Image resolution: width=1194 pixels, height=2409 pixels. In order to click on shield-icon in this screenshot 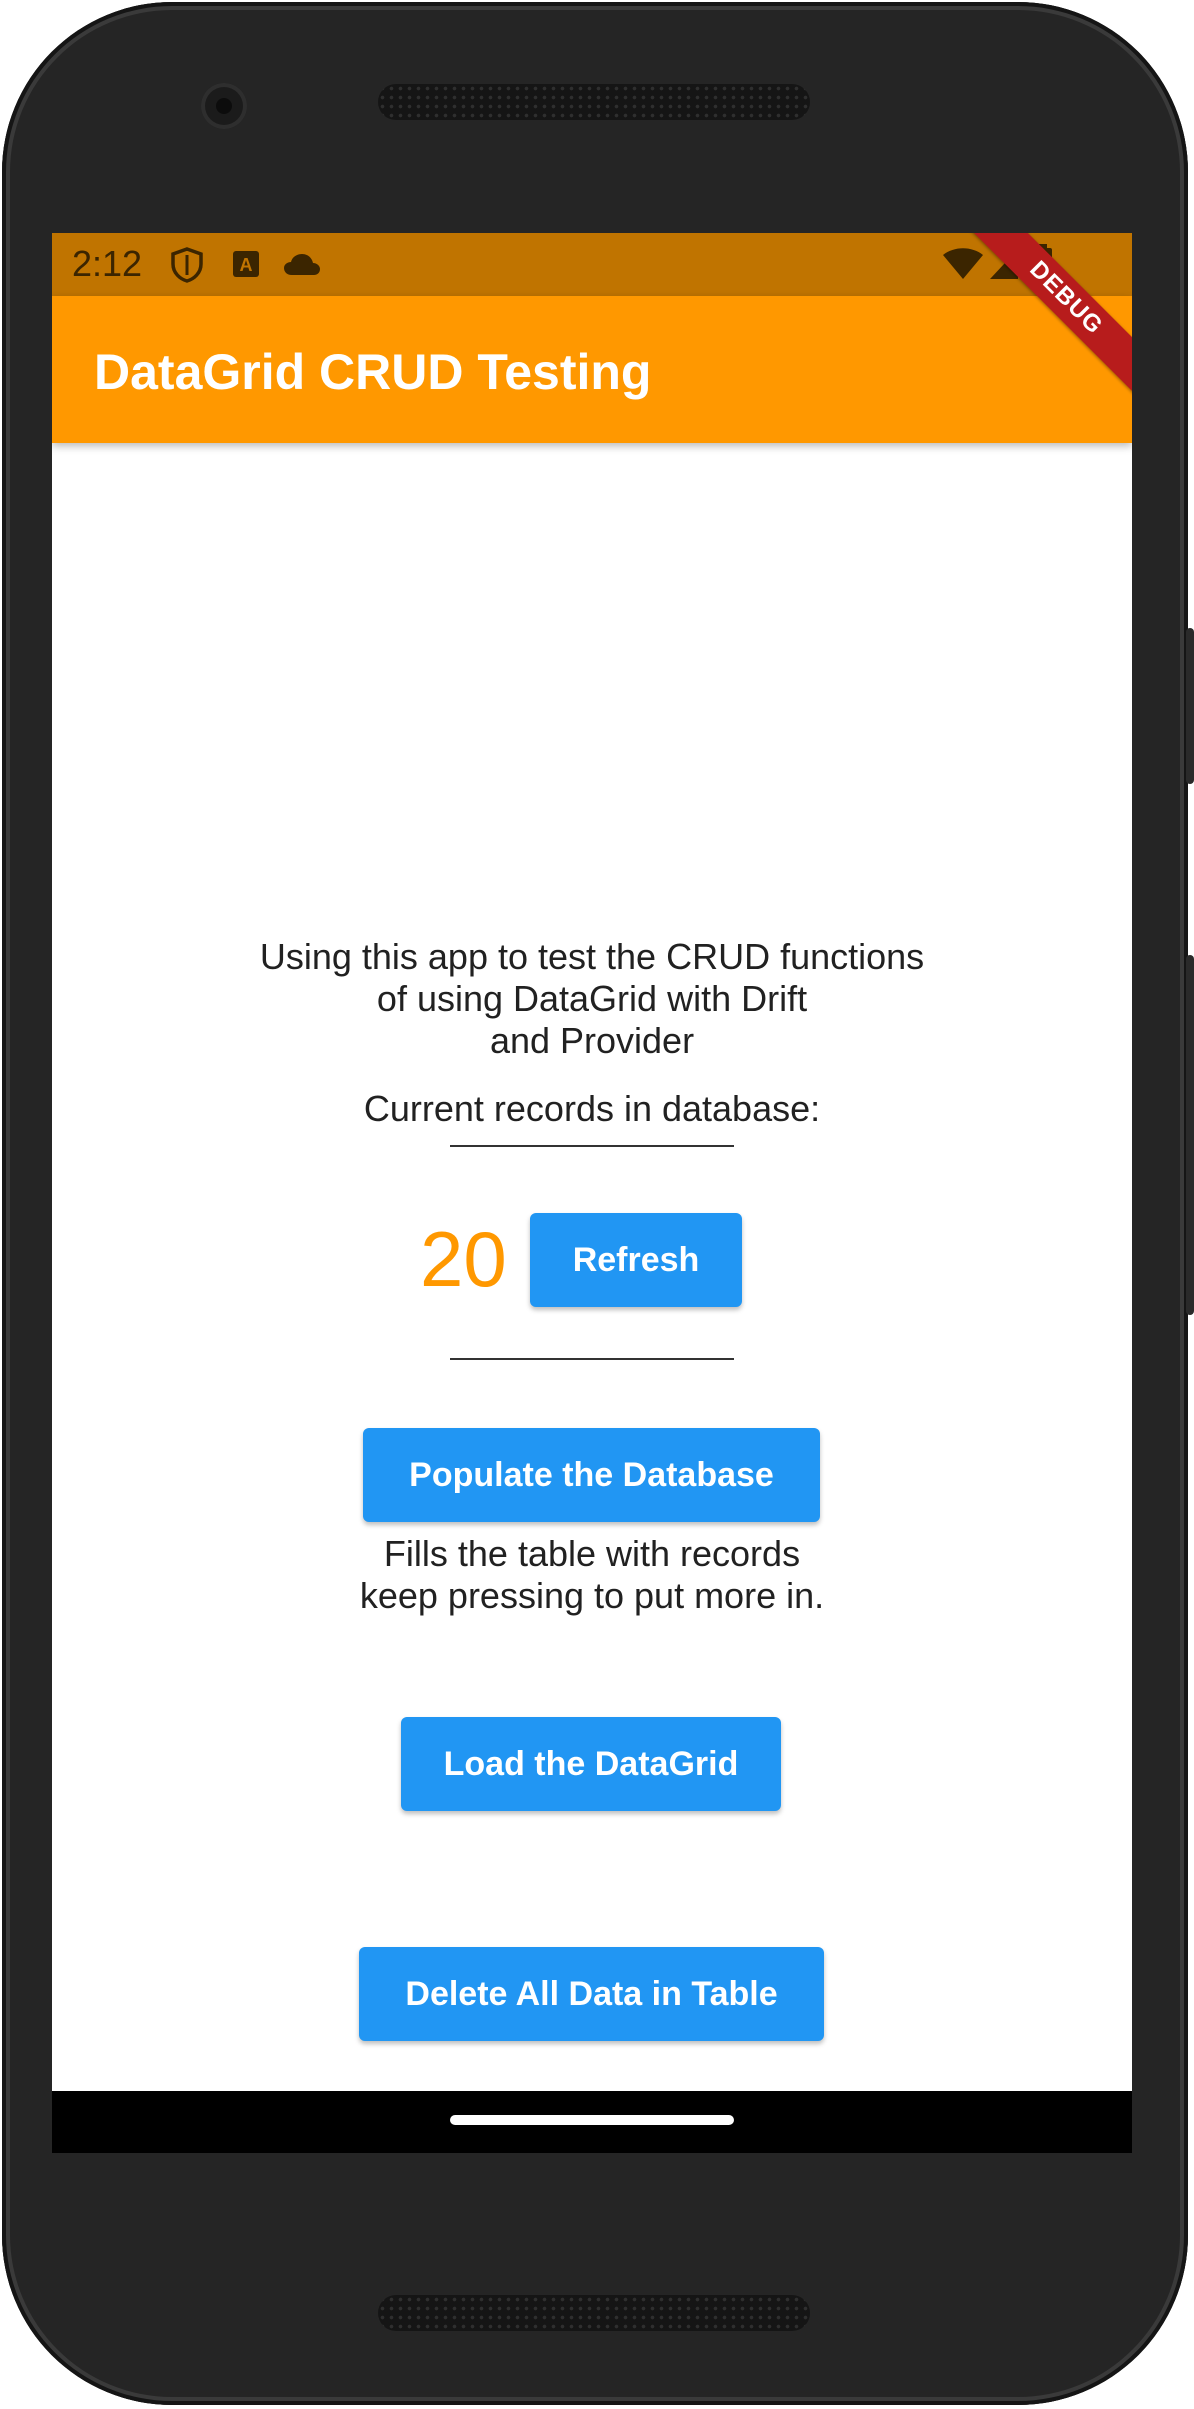, I will do `click(187, 267)`.